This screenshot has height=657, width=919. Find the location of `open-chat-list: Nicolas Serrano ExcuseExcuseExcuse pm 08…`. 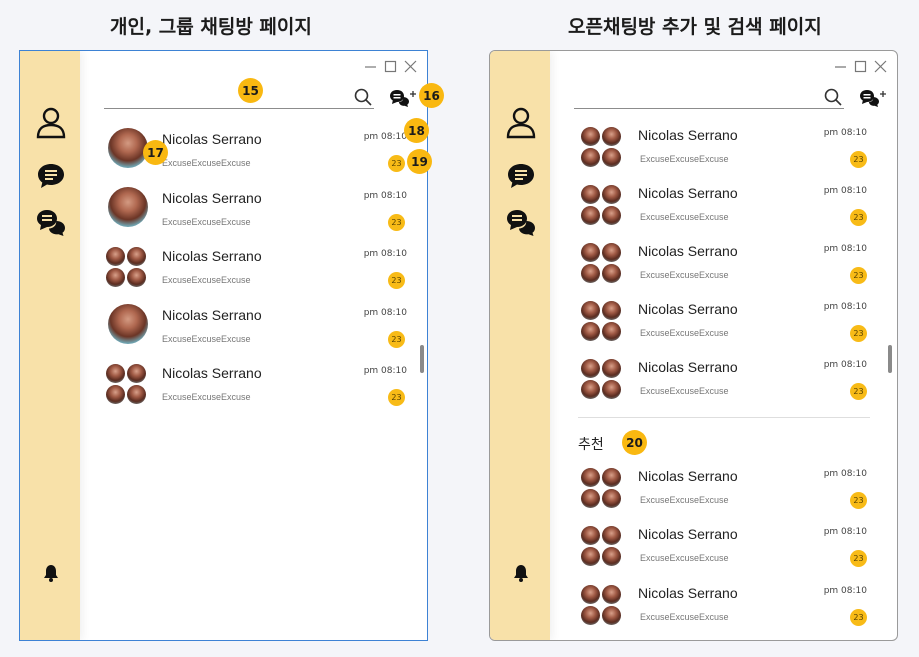

open-chat-list: Nicolas Serrano ExcuseExcuseExcuse pm 08… is located at coordinates (731, 266).